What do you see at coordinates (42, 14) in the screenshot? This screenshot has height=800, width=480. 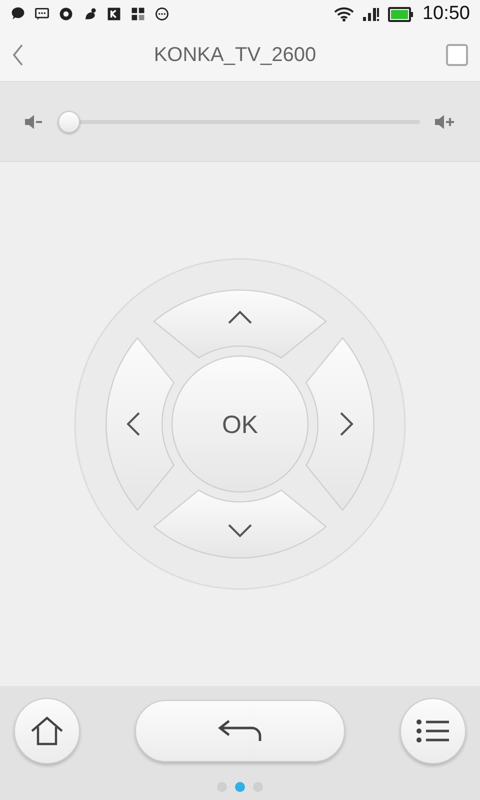 I see `message-icon` at bounding box center [42, 14].